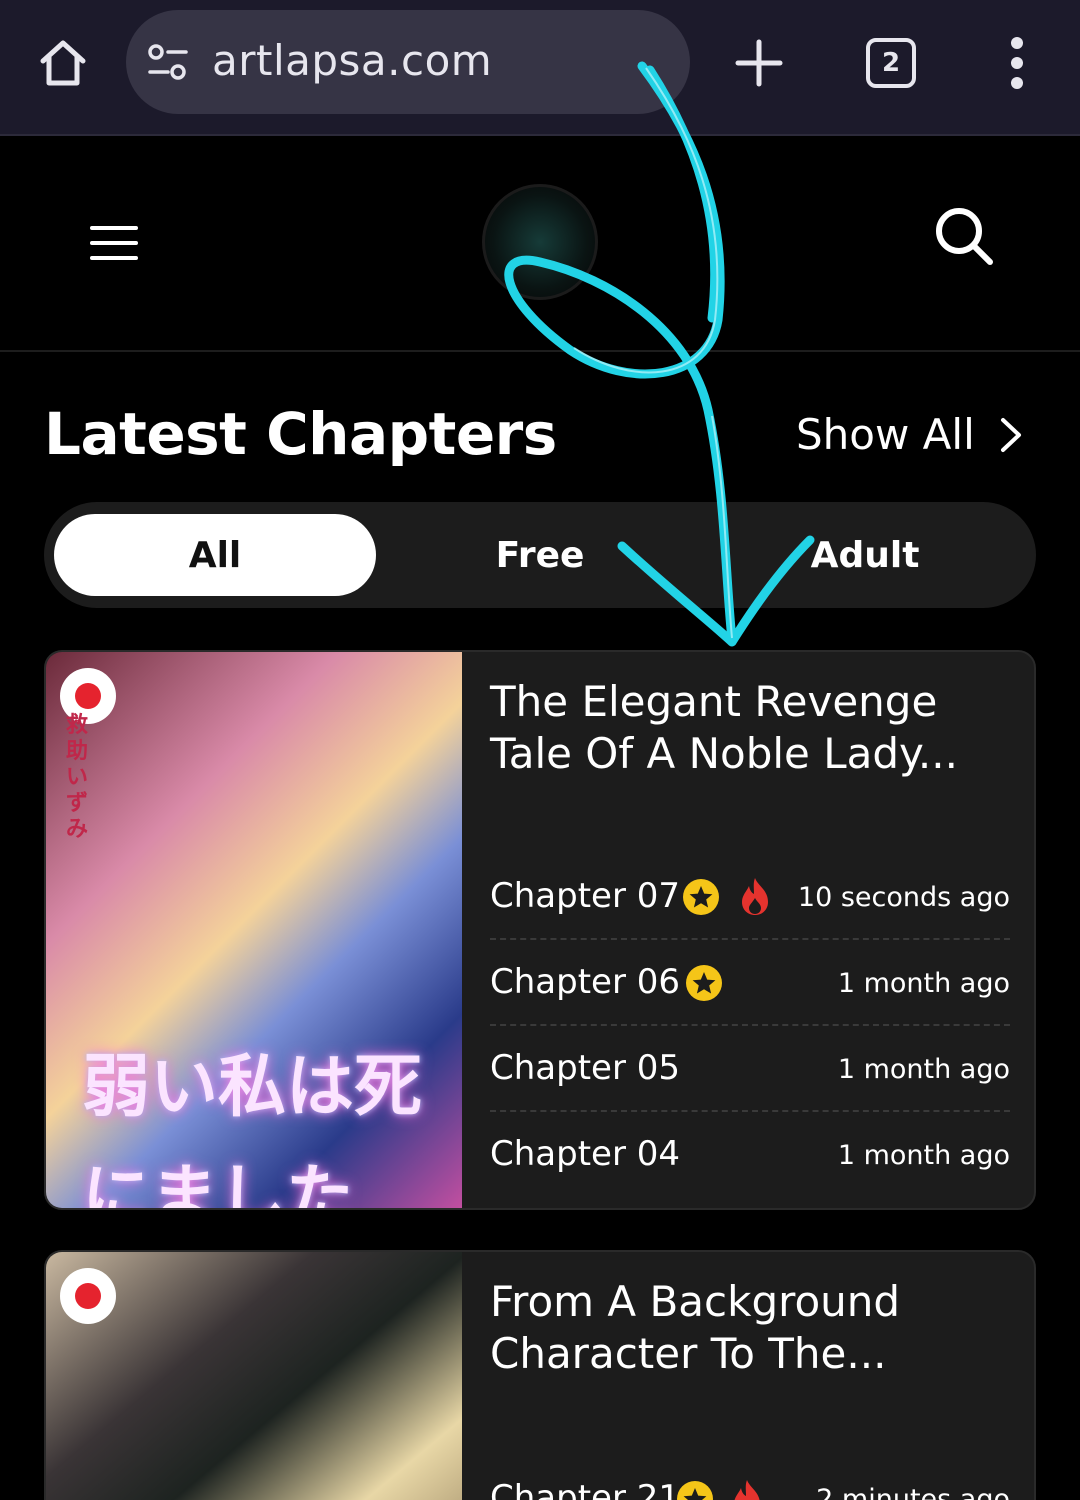 The image size is (1080, 1500). I want to click on tab-count: 2, so click(891, 63).